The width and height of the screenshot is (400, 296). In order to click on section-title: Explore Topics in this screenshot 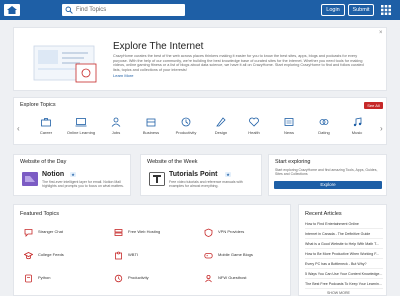, I will do `click(38, 105)`.